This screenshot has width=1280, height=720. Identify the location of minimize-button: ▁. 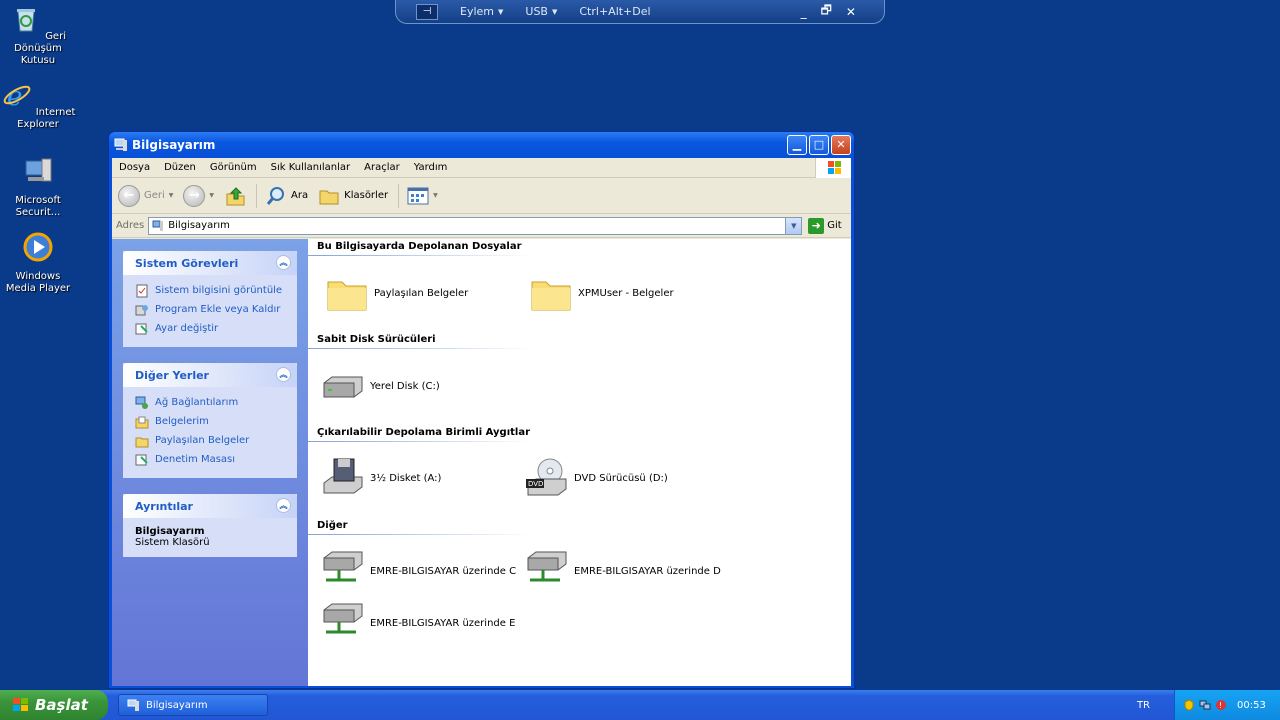
(797, 145).